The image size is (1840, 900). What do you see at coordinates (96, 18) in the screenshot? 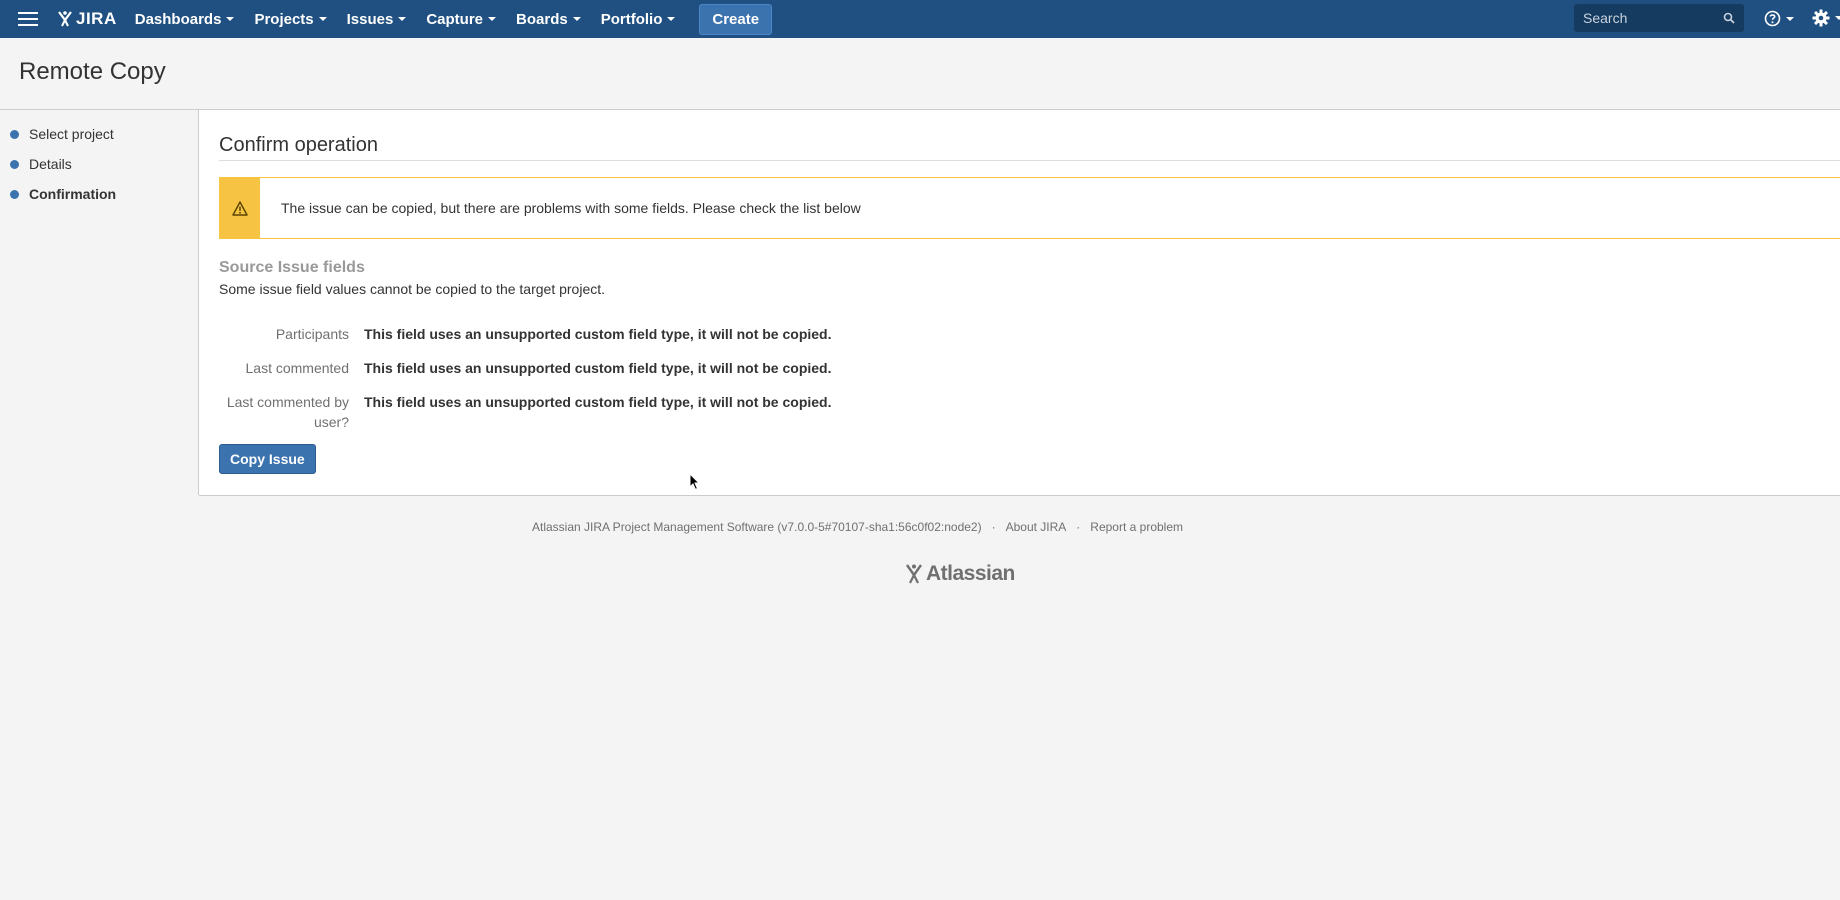
I see `logo-text: JIRA` at bounding box center [96, 18].